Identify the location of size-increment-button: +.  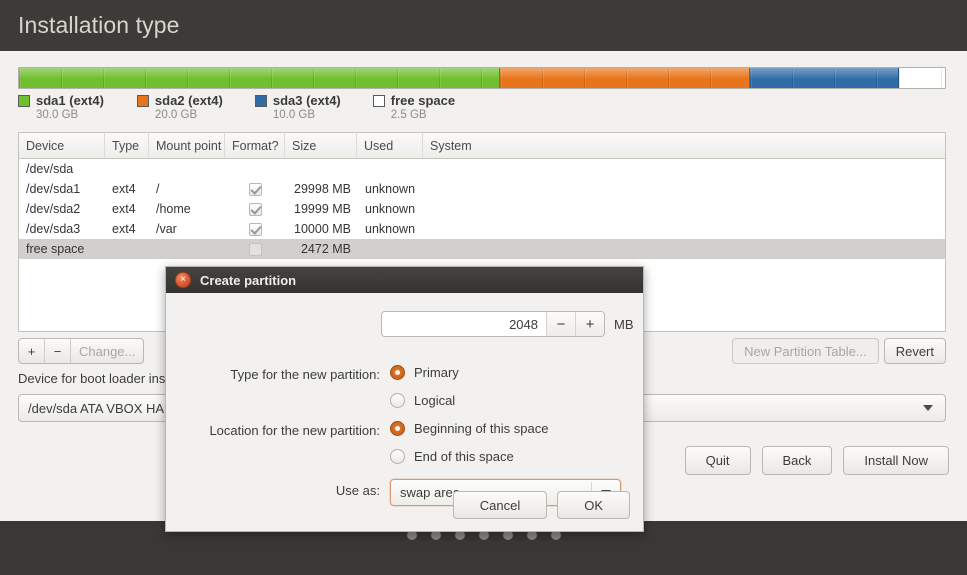
(589, 324).